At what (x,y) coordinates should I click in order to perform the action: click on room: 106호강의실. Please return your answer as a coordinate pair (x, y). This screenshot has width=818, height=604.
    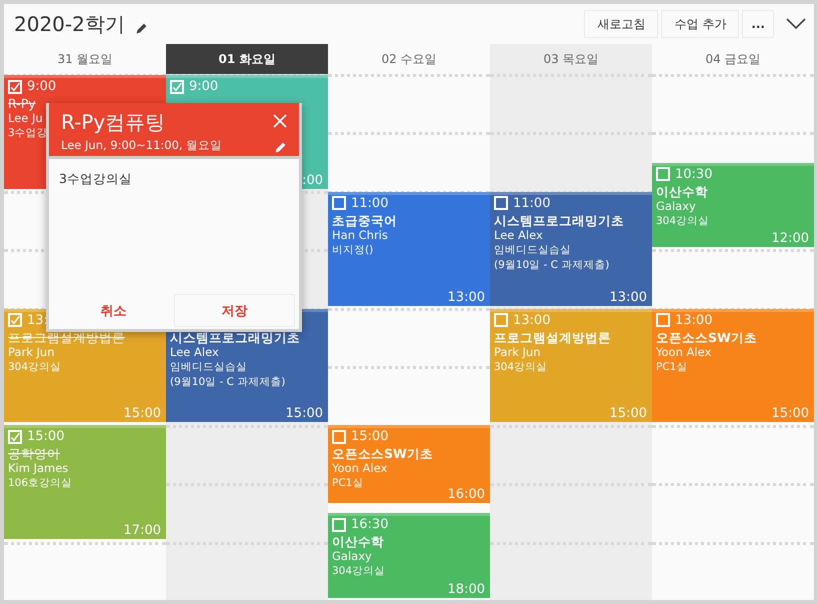
    Looking at the image, I should click on (40, 484).